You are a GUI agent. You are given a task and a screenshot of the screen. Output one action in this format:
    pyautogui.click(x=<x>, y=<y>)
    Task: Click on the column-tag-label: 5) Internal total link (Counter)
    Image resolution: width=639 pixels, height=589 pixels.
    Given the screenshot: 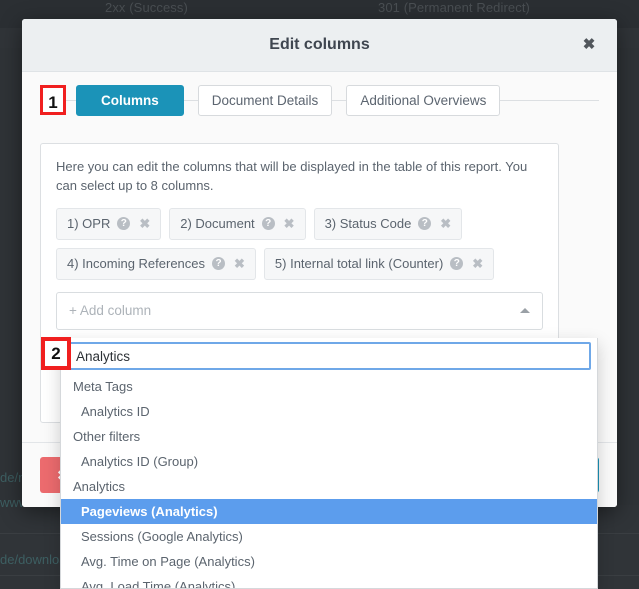 What is the action you would take?
    pyautogui.click(x=359, y=264)
    